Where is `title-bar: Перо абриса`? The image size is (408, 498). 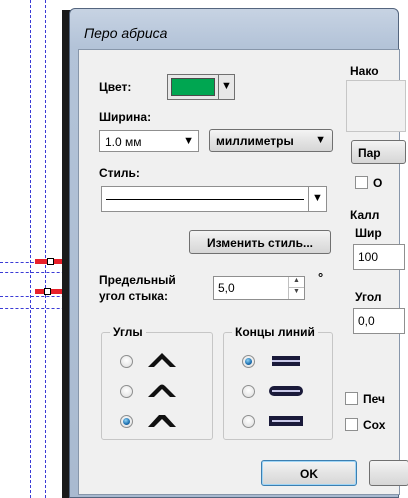 title-bar: Перо абриса is located at coordinates (234, 27).